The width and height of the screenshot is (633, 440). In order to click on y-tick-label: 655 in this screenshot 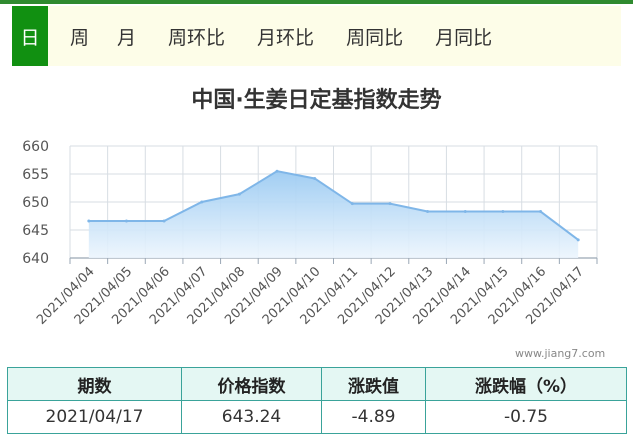, I will do `click(35, 175)`.